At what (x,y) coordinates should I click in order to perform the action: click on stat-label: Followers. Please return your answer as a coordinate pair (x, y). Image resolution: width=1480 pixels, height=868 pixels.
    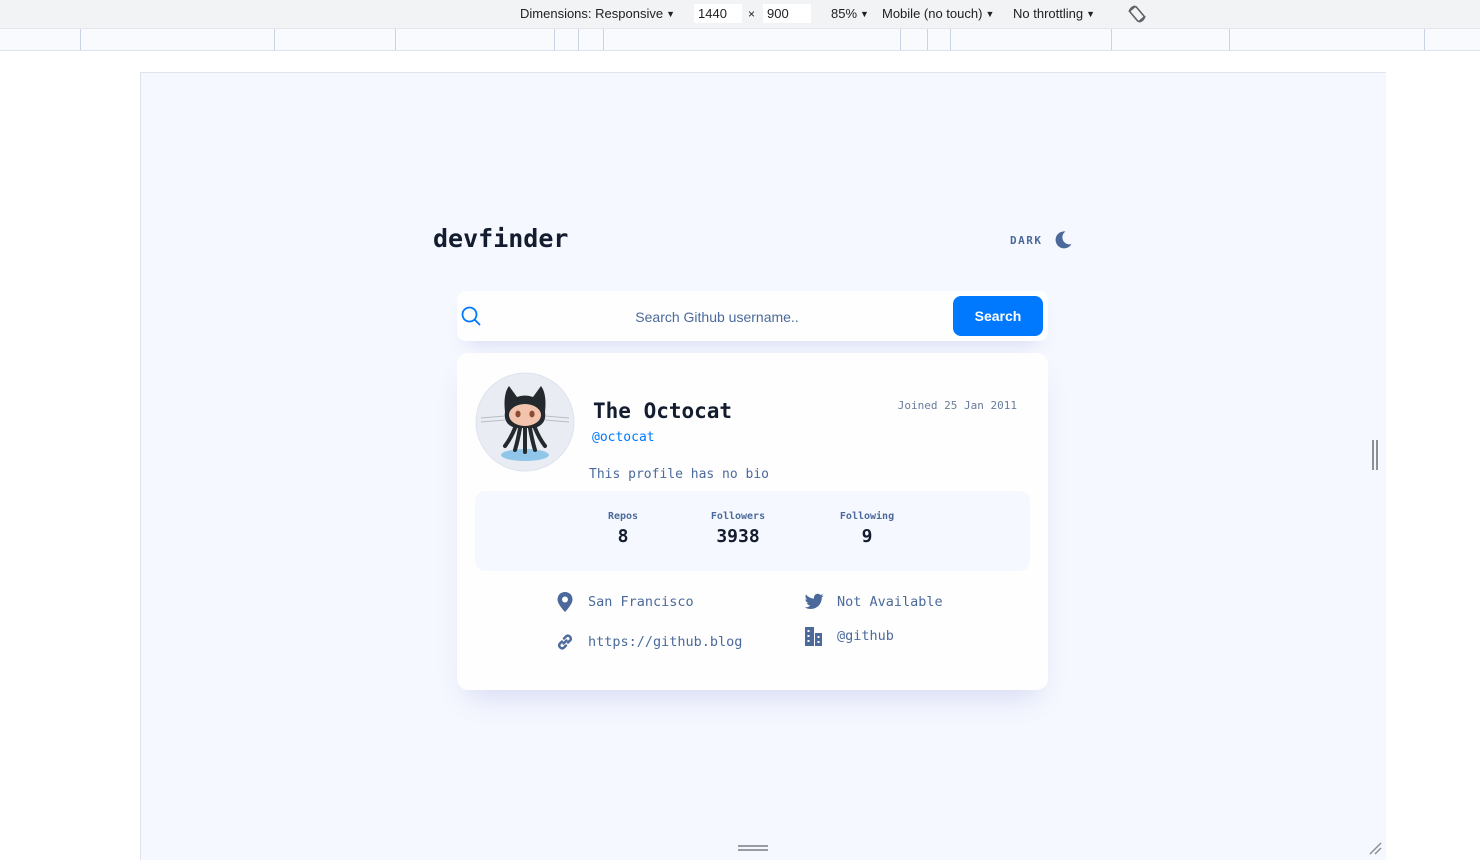
    Looking at the image, I should click on (738, 516).